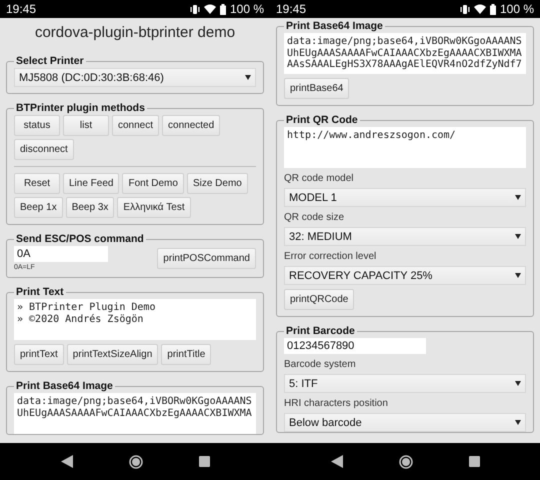  I want to click on action-button: printQRCode, so click(319, 299).